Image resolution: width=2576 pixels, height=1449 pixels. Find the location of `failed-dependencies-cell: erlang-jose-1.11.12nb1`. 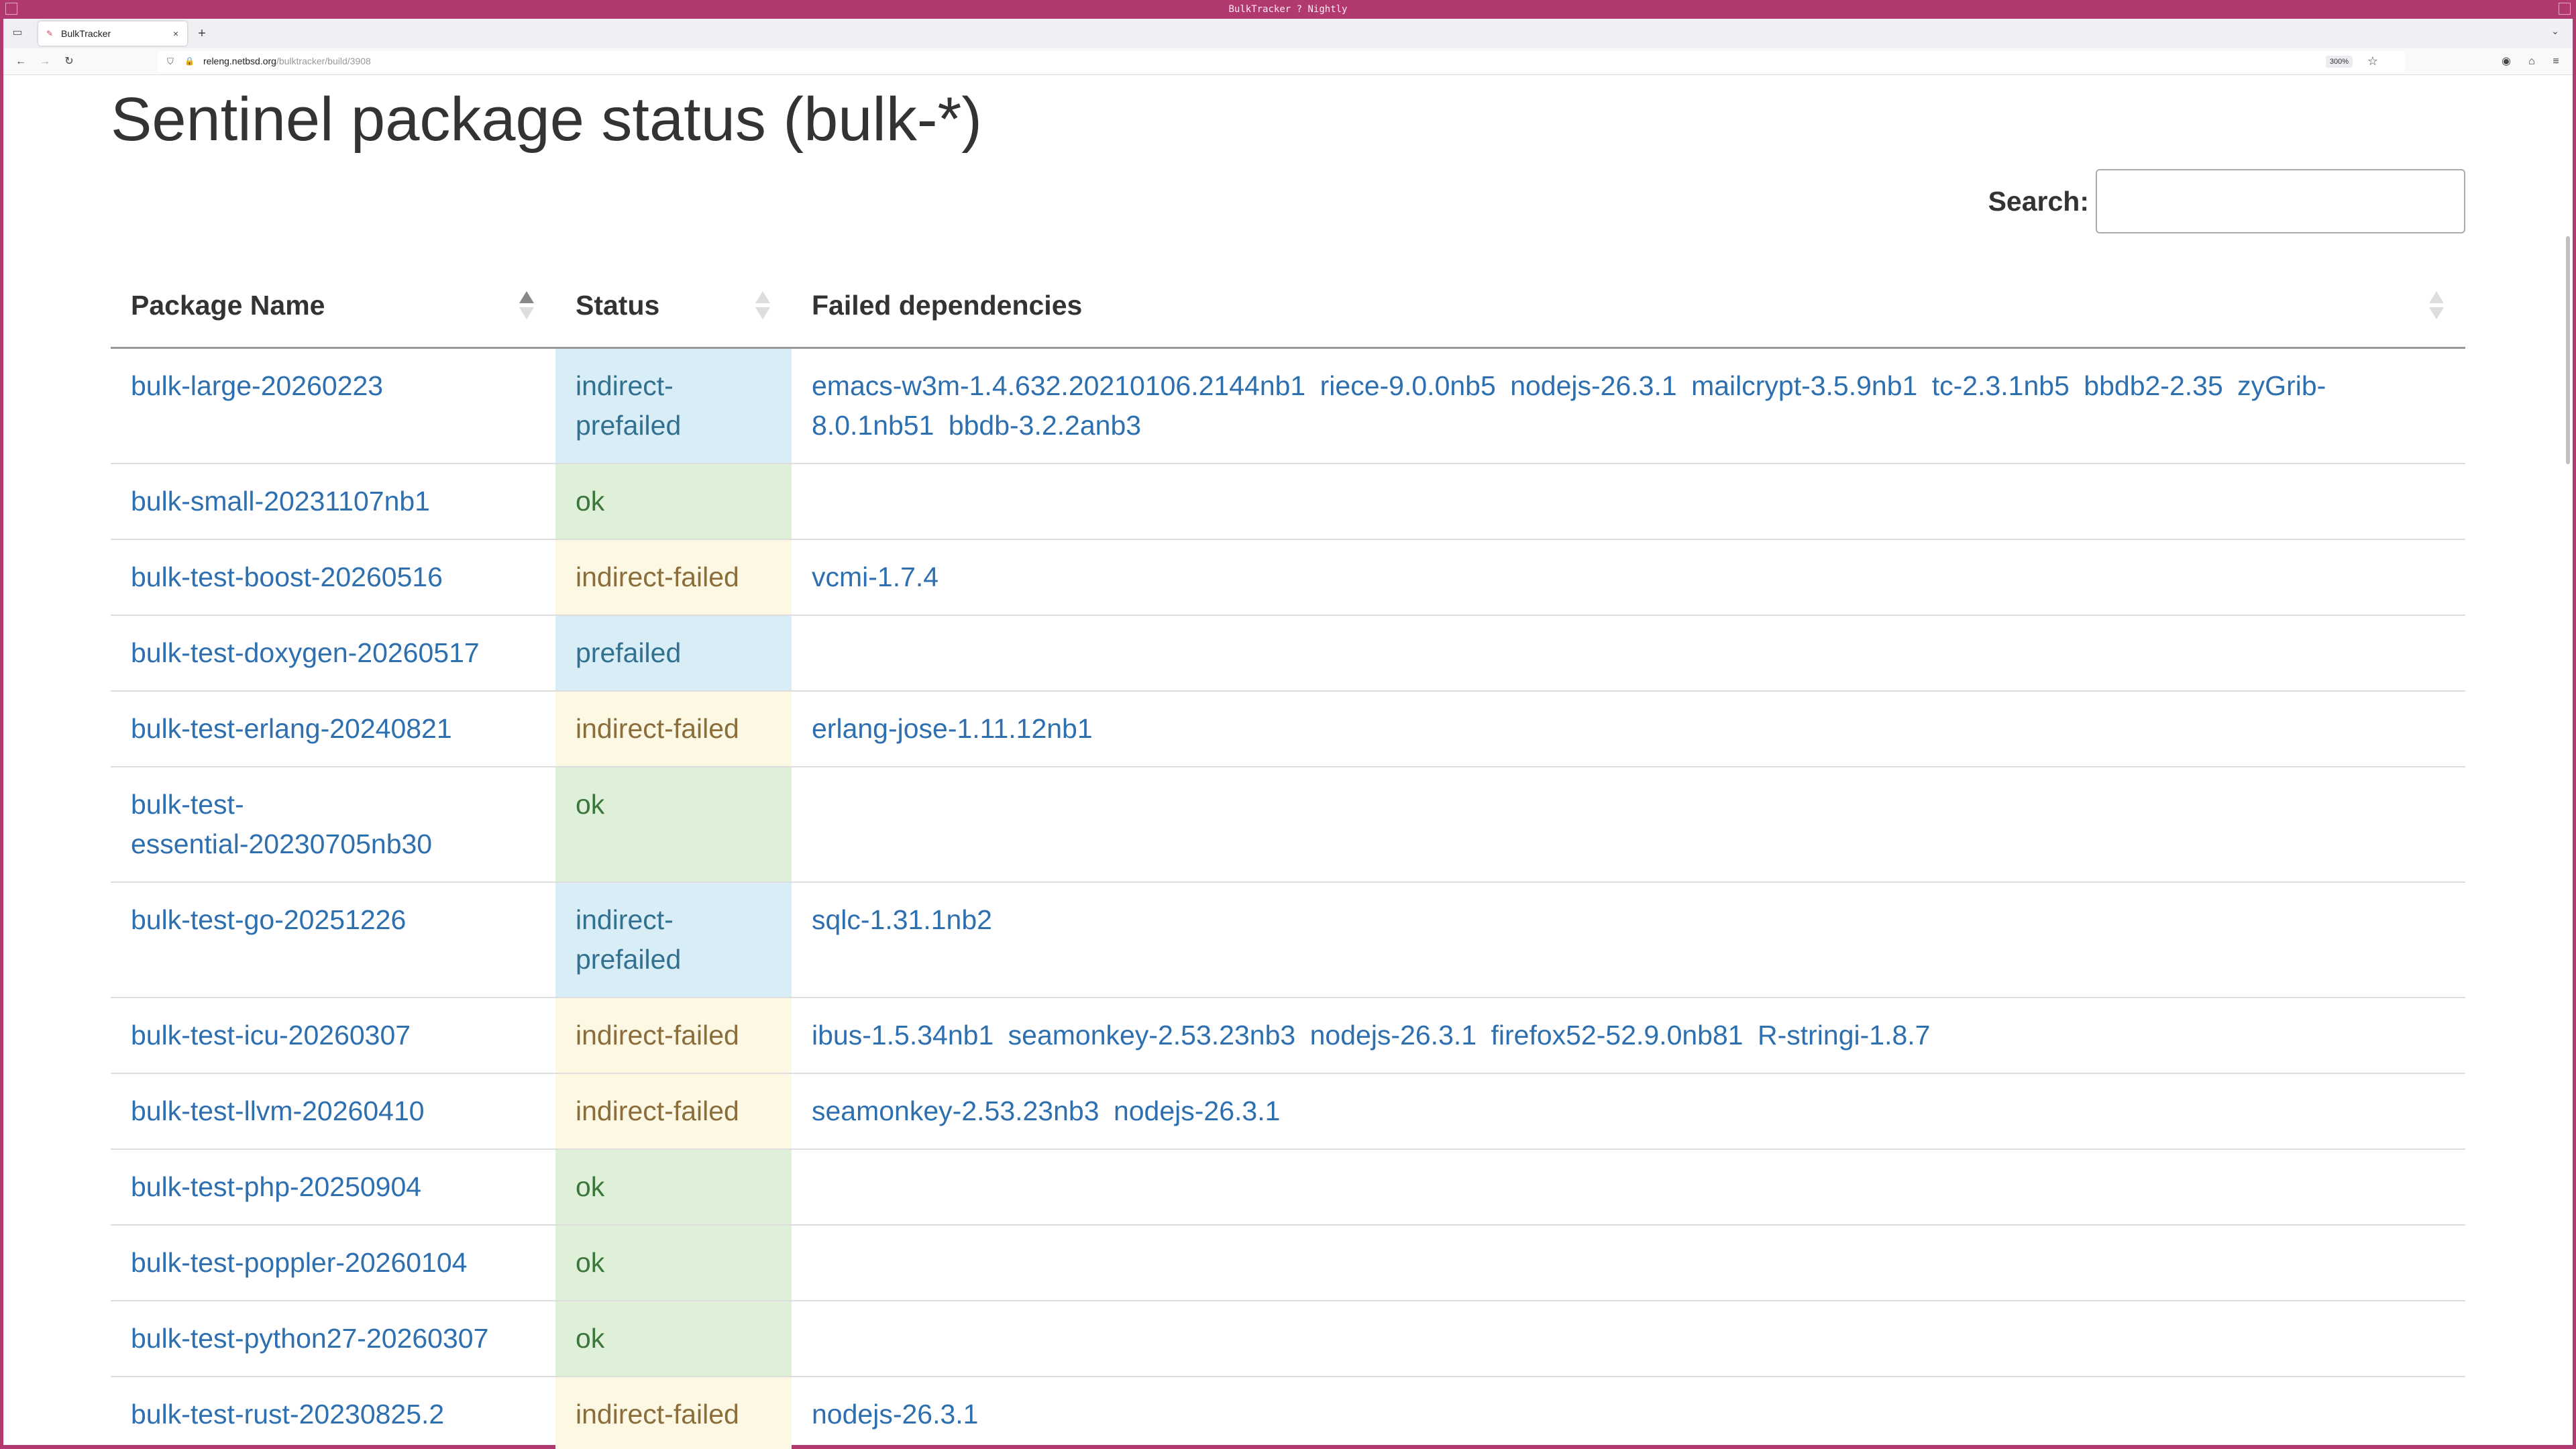

failed-dependencies-cell: erlang-jose-1.11.12nb1 is located at coordinates (1628, 728).